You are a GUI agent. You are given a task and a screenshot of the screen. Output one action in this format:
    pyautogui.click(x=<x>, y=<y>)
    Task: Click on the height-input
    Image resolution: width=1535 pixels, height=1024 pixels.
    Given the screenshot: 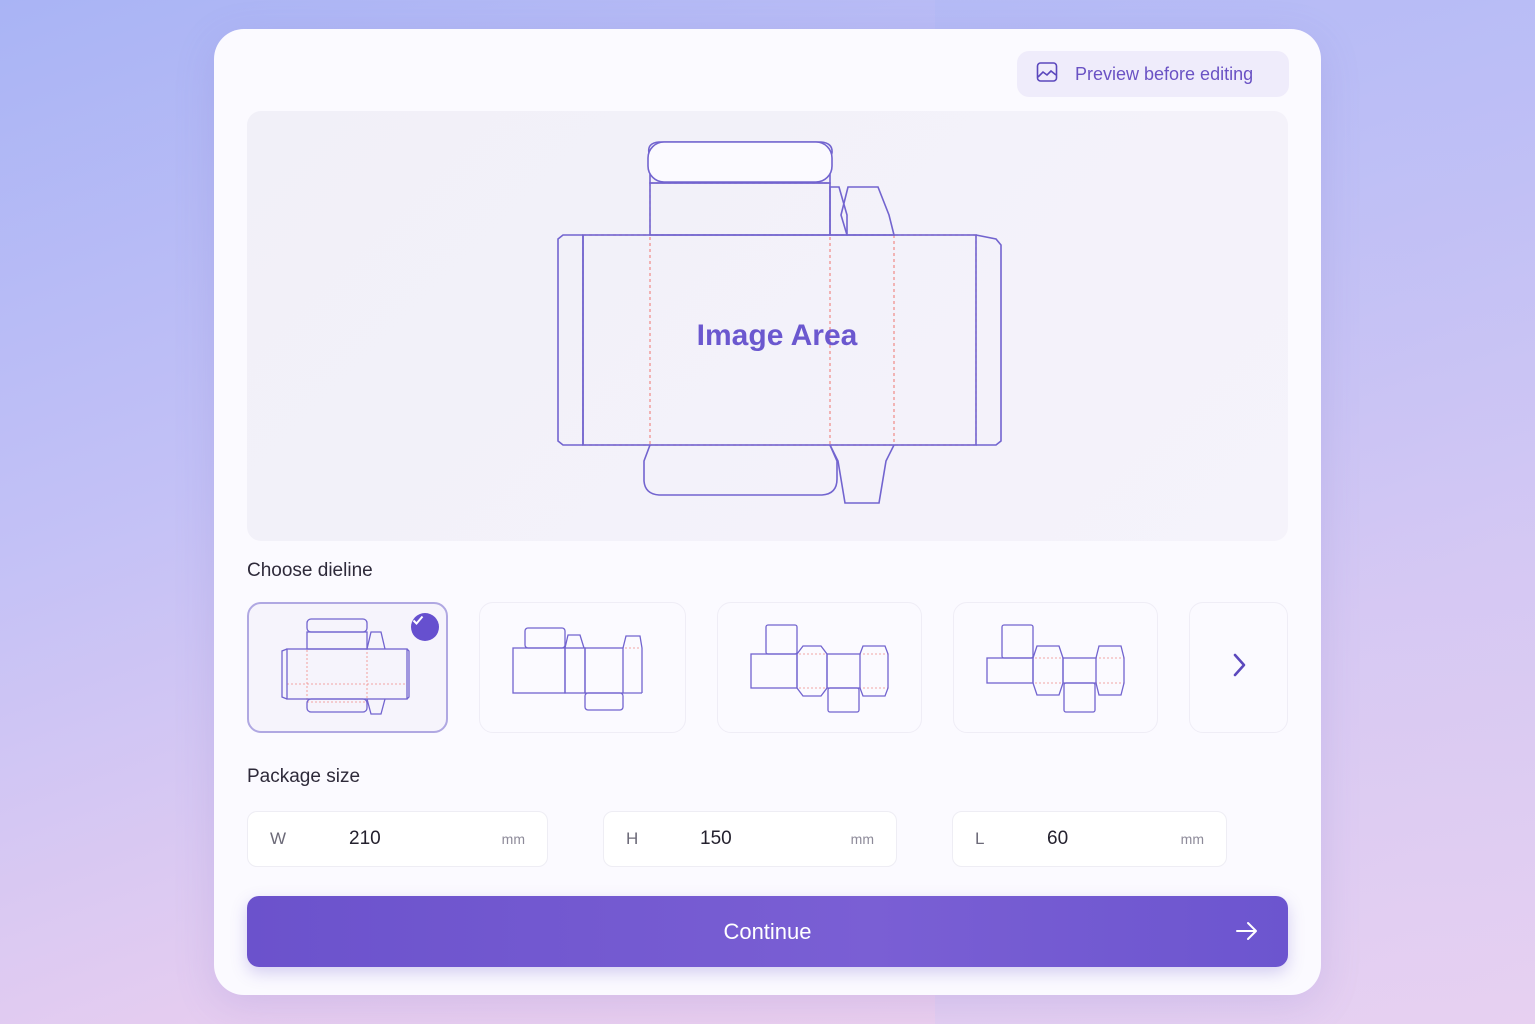 What is the action you would take?
    pyautogui.click(x=760, y=839)
    